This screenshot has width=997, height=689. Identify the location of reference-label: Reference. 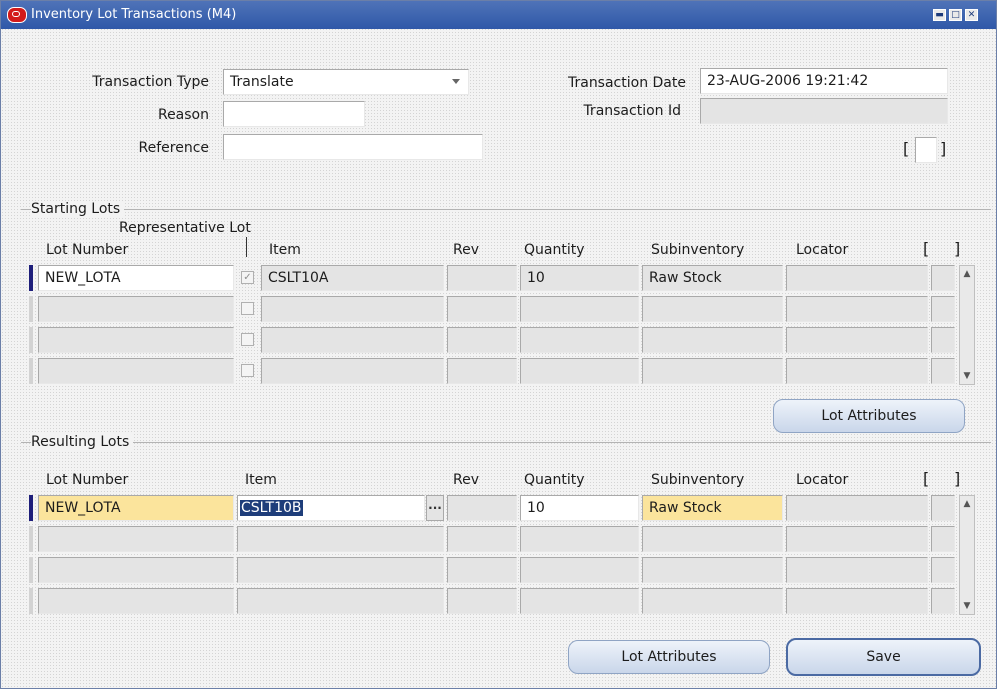
(174, 148).